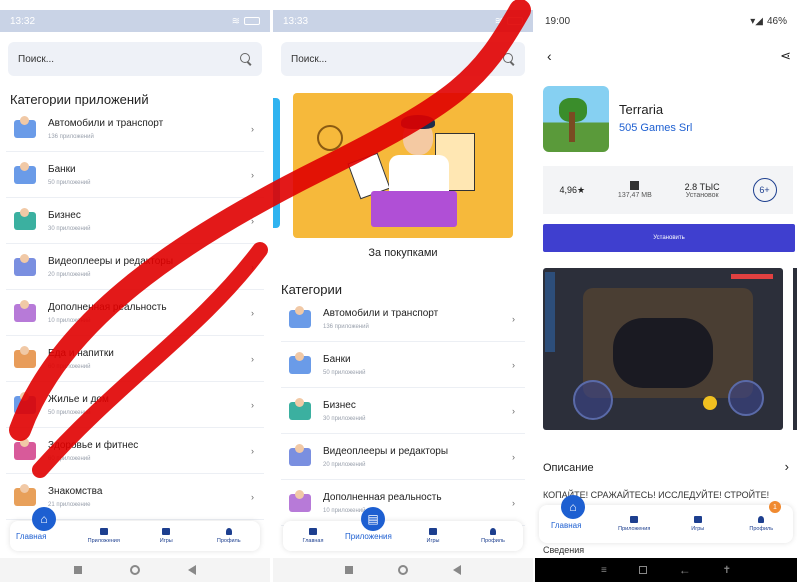 Image resolution: width=797 pixels, height=582 pixels. I want to click on coin-icon, so click(330, 138).